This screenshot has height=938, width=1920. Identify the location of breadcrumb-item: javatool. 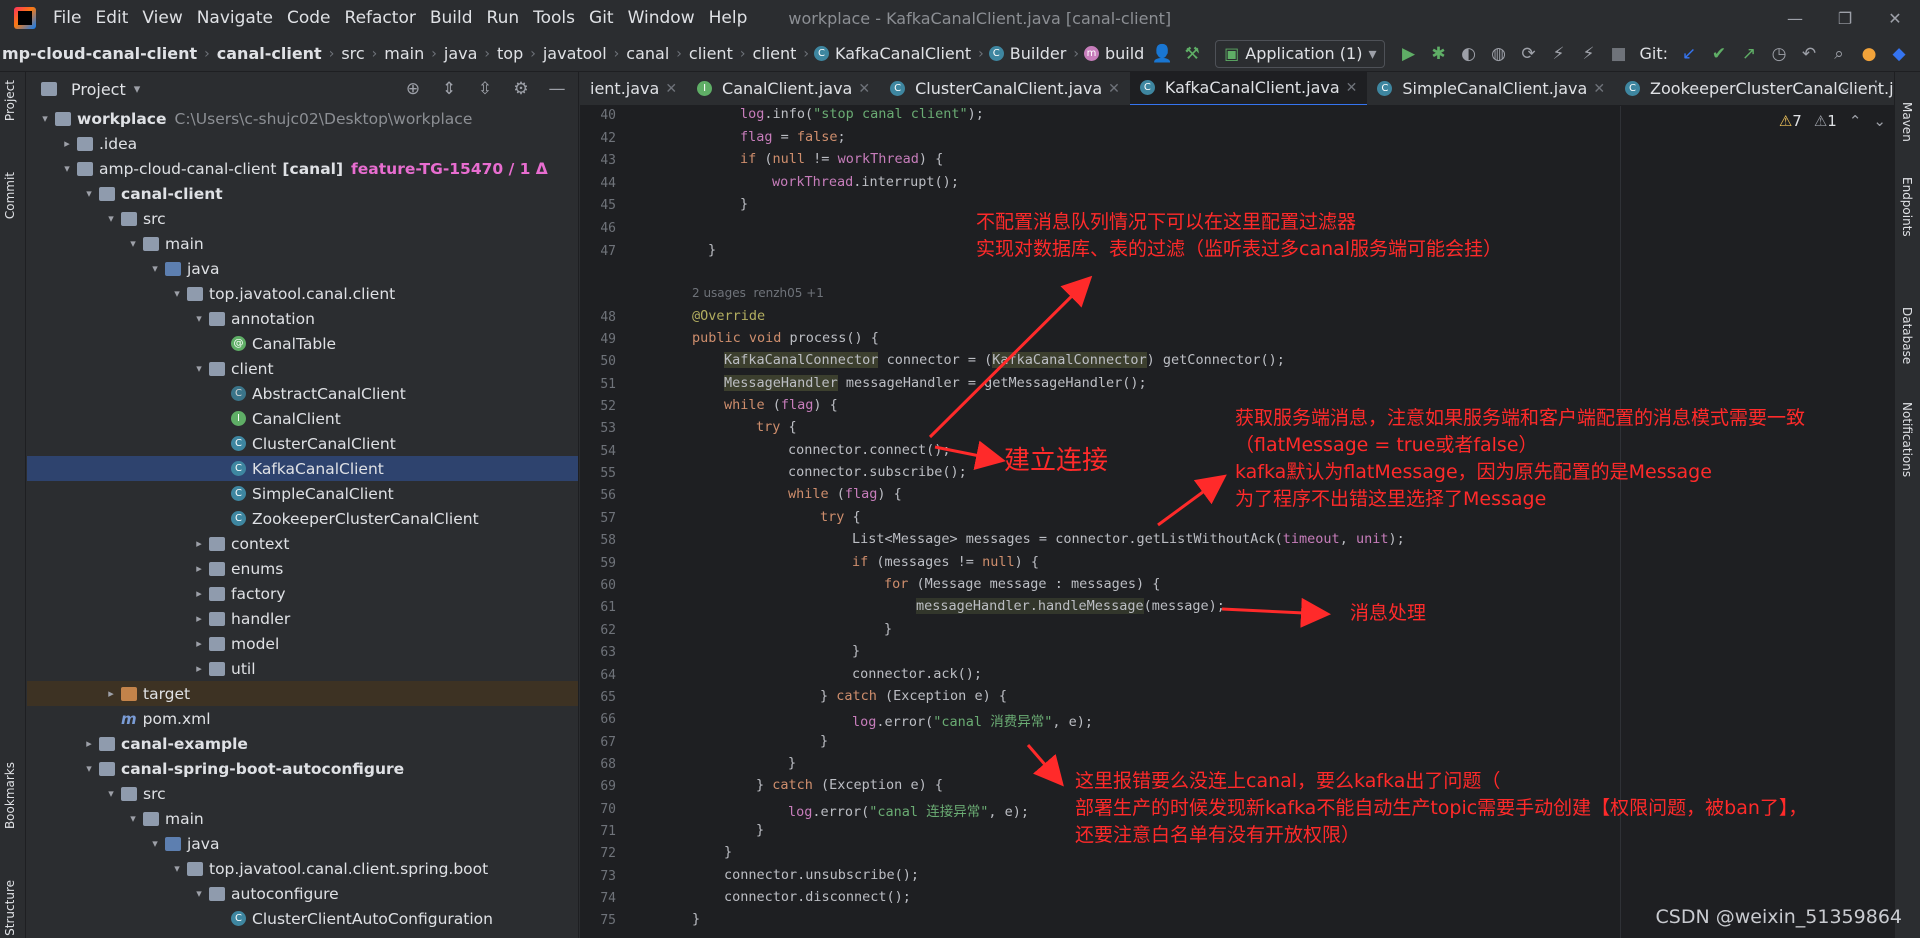
(575, 53).